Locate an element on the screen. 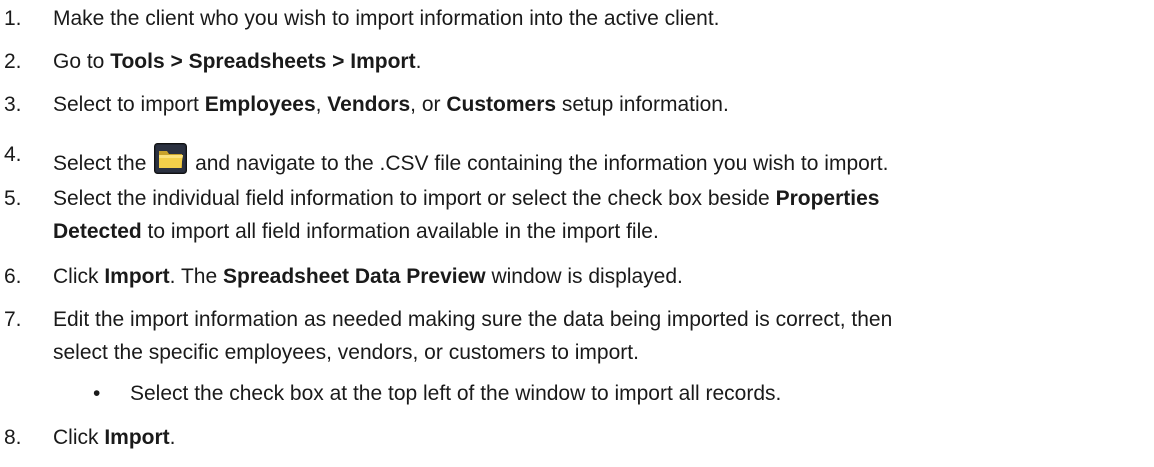 The height and width of the screenshot is (467, 1154). step-number: 7. is located at coordinates (13, 319).